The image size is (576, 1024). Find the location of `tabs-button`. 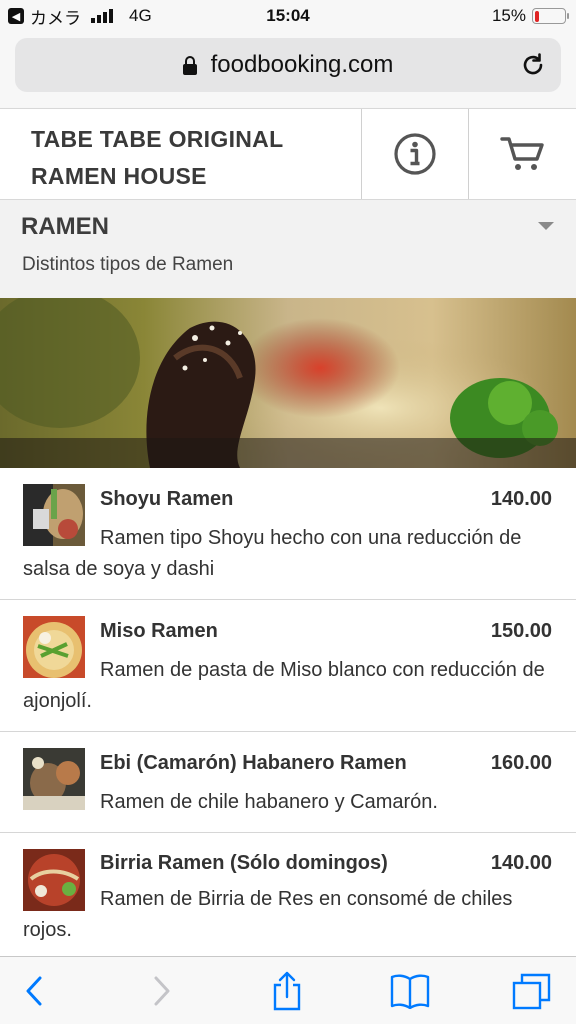

tabs-button is located at coordinates (532, 990).